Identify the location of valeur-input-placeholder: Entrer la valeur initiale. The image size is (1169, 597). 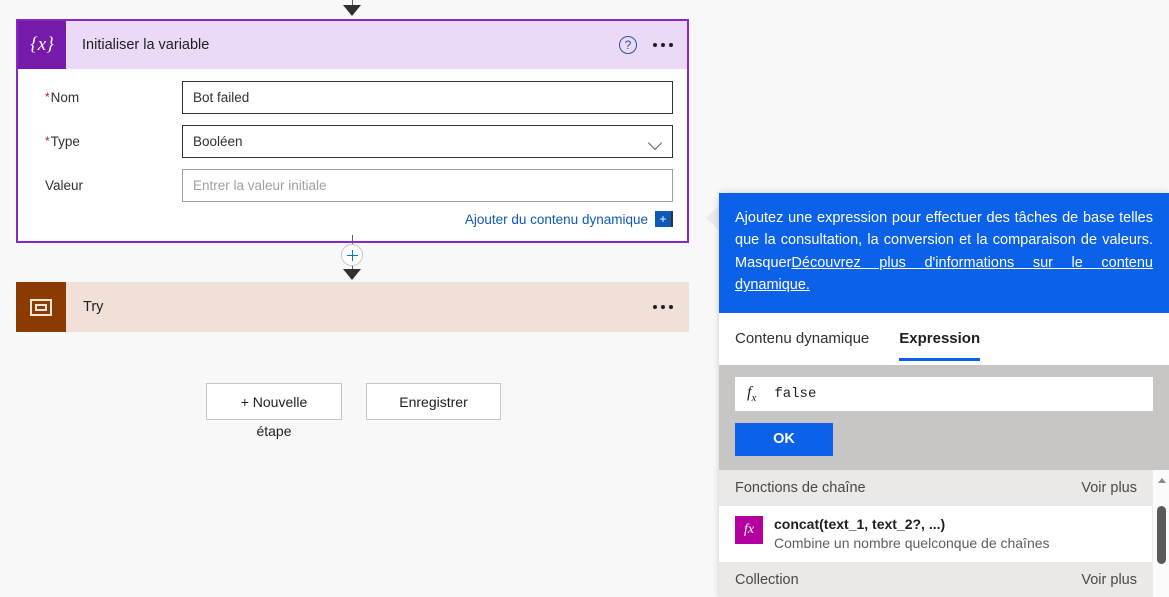
(260, 185).